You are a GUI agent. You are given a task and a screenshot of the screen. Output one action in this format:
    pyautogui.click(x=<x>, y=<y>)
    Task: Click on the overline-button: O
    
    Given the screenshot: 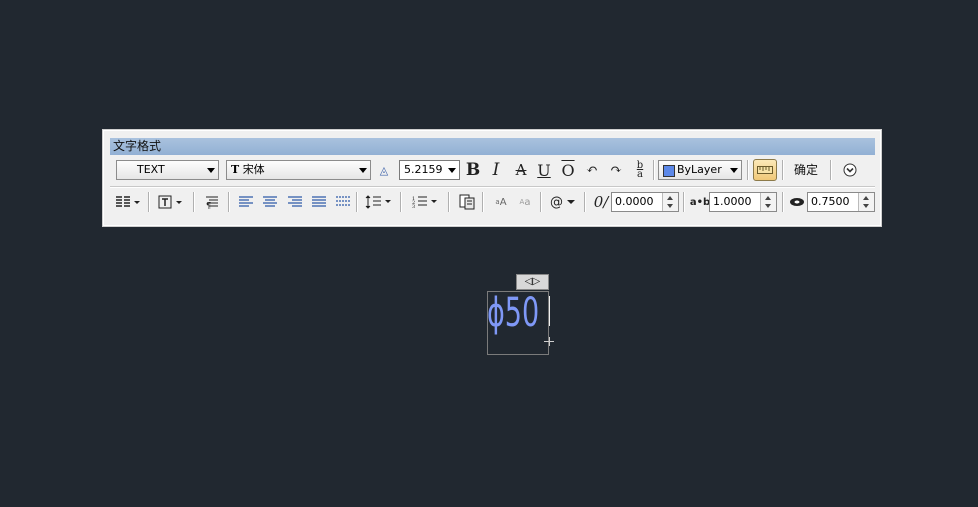 What is the action you would take?
    pyautogui.click(x=568, y=170)
    